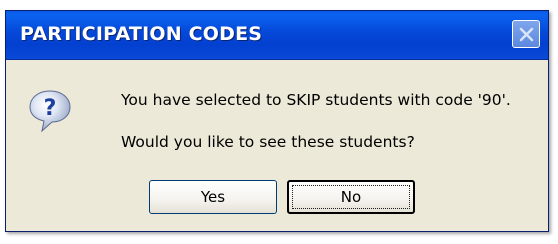 Image resolution: width=558 pixels, height=244 pixels. I want to click on close-button, so click(526, 34).